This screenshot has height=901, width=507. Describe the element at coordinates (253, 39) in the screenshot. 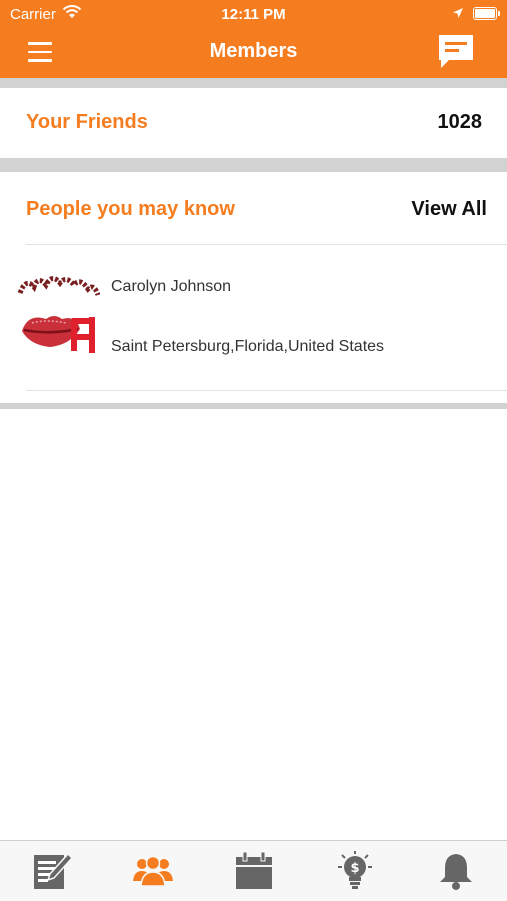

I see `top-bar: Carrier 12:11 PM Members` at that location.